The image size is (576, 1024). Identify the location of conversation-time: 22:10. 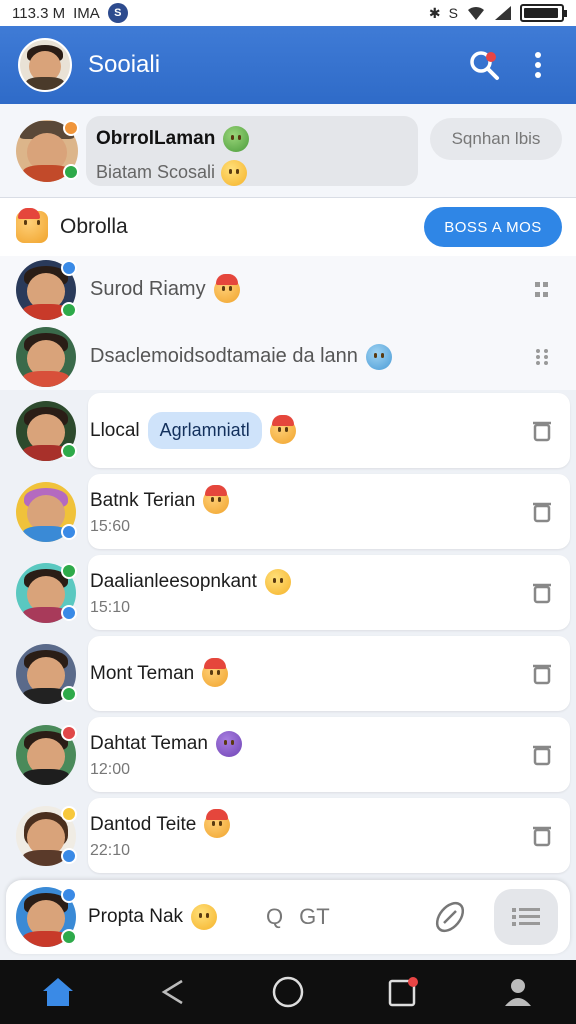
(110, 850).